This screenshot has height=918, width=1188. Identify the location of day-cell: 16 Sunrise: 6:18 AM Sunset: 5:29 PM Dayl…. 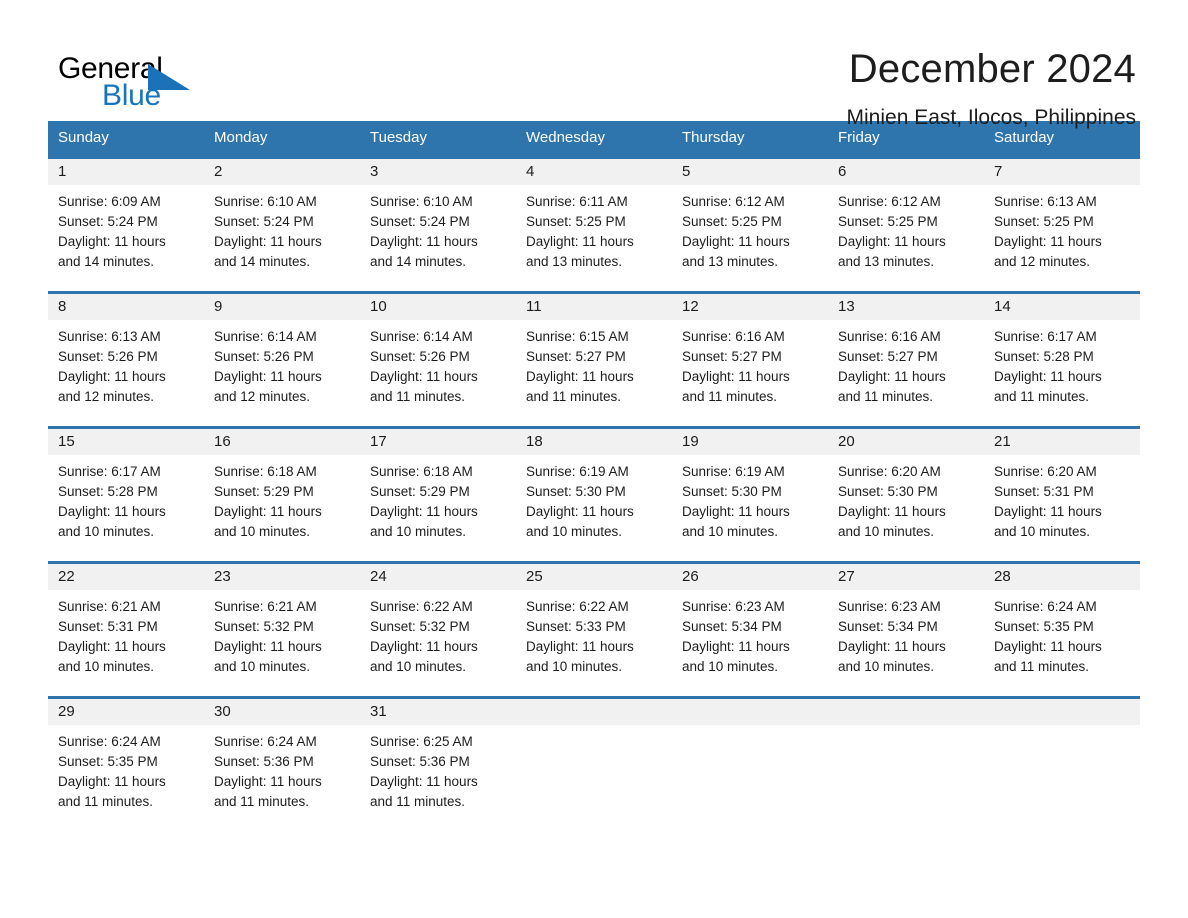
(282, 495).